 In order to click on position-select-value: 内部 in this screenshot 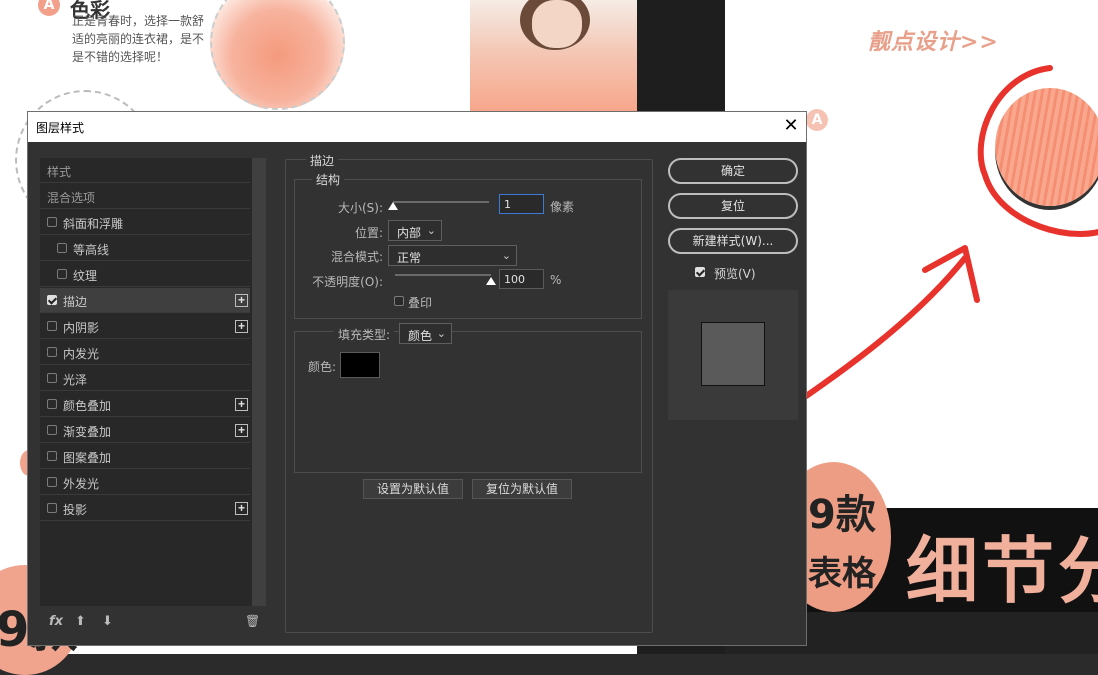, I will do `click(409, 233)`.